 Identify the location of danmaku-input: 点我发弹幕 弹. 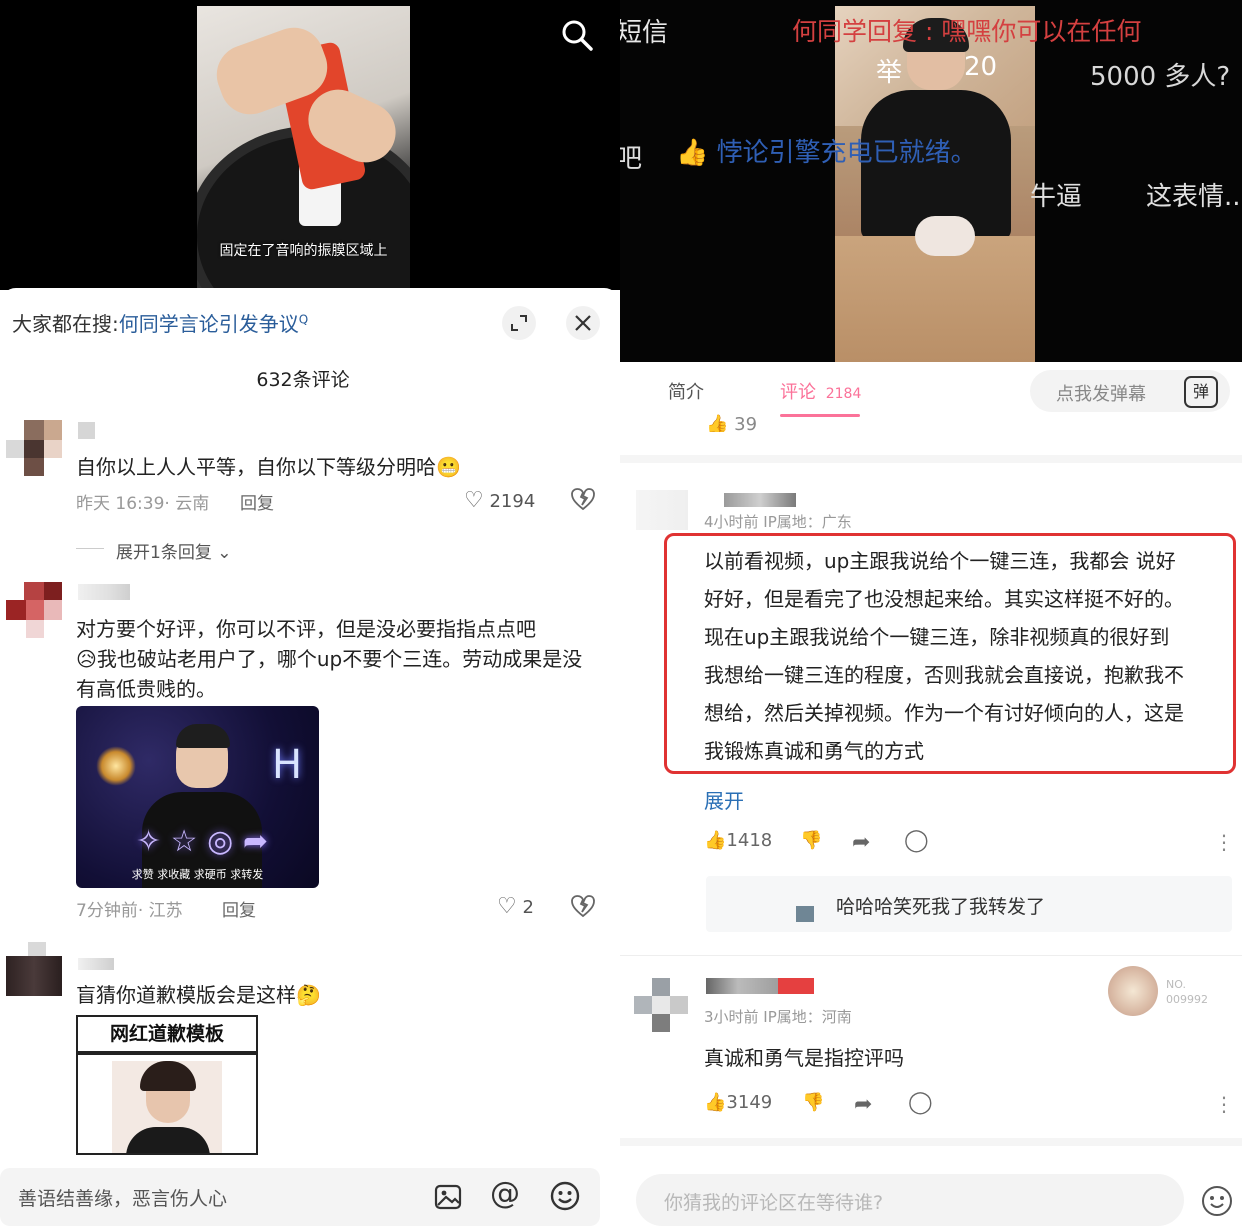
(1130, 391).